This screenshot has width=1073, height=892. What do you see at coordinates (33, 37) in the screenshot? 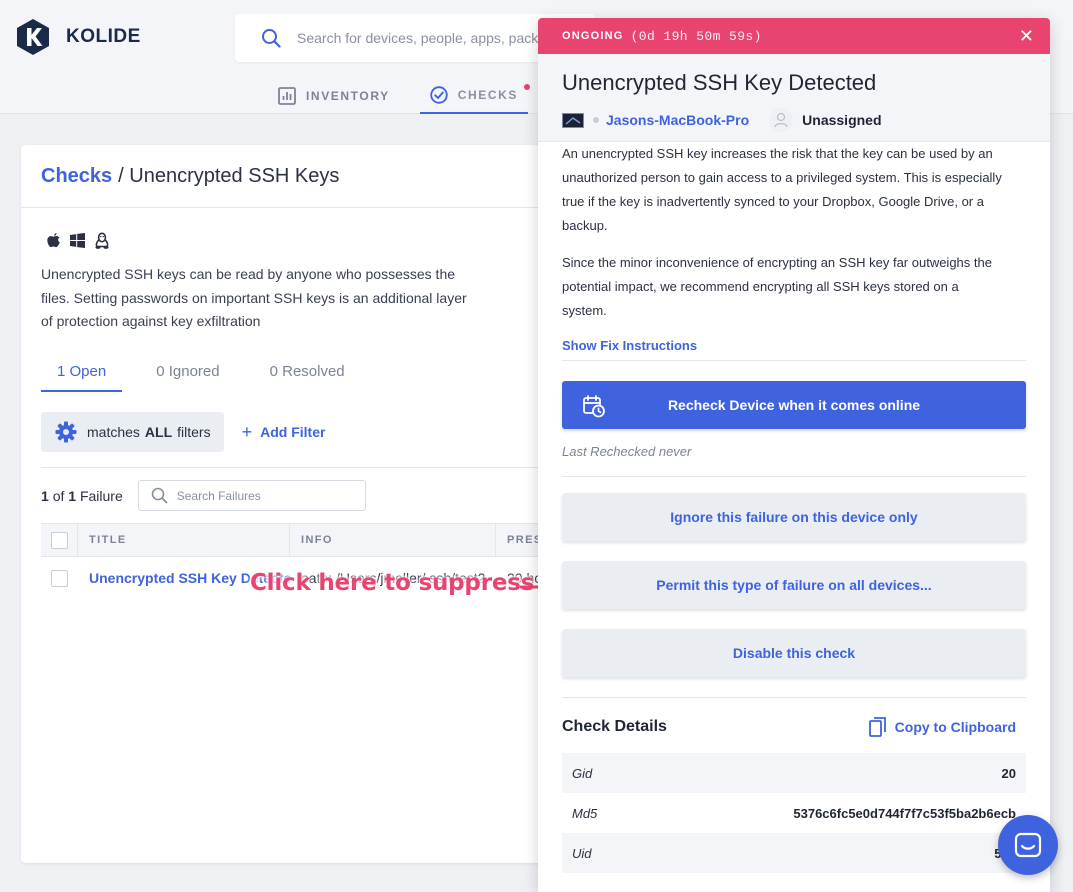
I see `kolide-logo-icon` at bounding box center [33, 37].